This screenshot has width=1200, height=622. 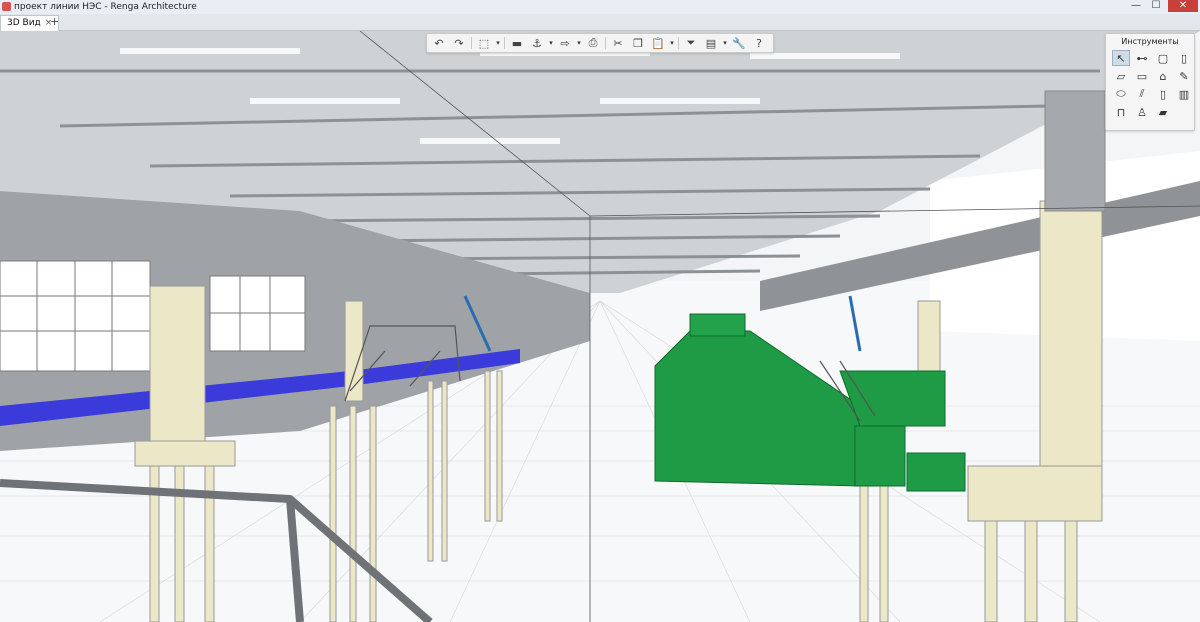 I want to click on beam-icon: ⬭, so click(x=1121, y=94).